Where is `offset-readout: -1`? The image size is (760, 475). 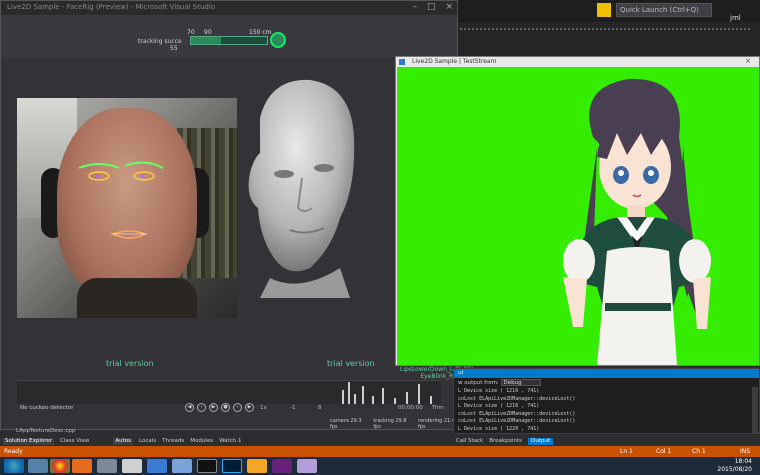
offset-readout: -1 is located at coordinates (292, 408).